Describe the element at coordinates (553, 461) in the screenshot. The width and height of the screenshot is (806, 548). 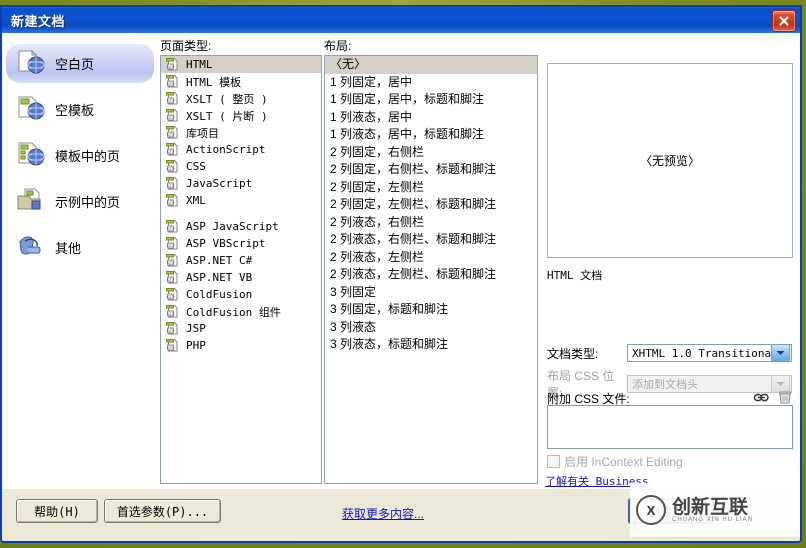
I see `checkbox-box` at that location.